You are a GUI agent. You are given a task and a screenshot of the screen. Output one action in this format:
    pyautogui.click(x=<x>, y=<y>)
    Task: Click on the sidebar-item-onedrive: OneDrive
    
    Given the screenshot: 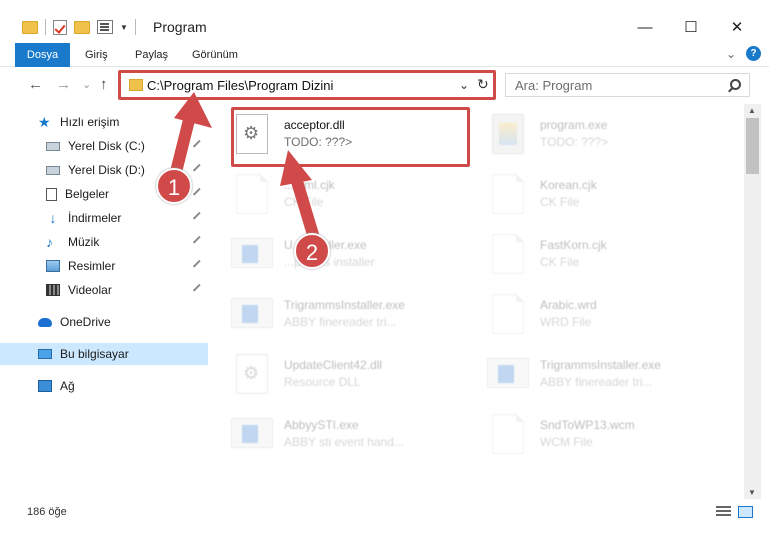 What is the action you would take?
    pyautogui.click(x=104, y=322)
    